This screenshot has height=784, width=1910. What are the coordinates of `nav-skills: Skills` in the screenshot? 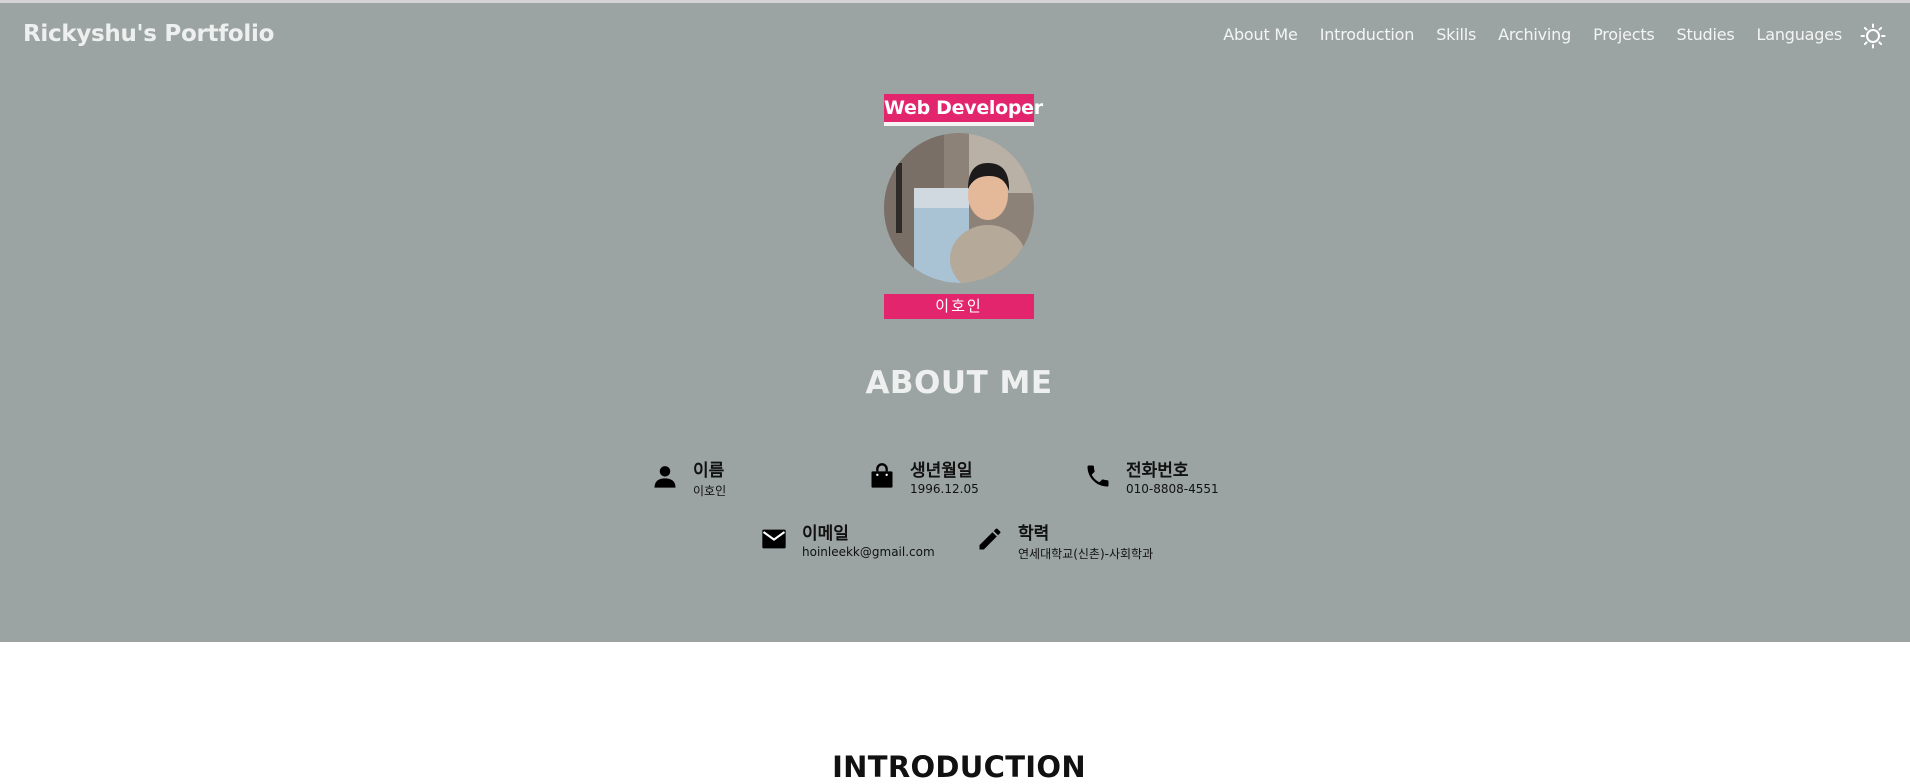 It's located at (1456, 34).